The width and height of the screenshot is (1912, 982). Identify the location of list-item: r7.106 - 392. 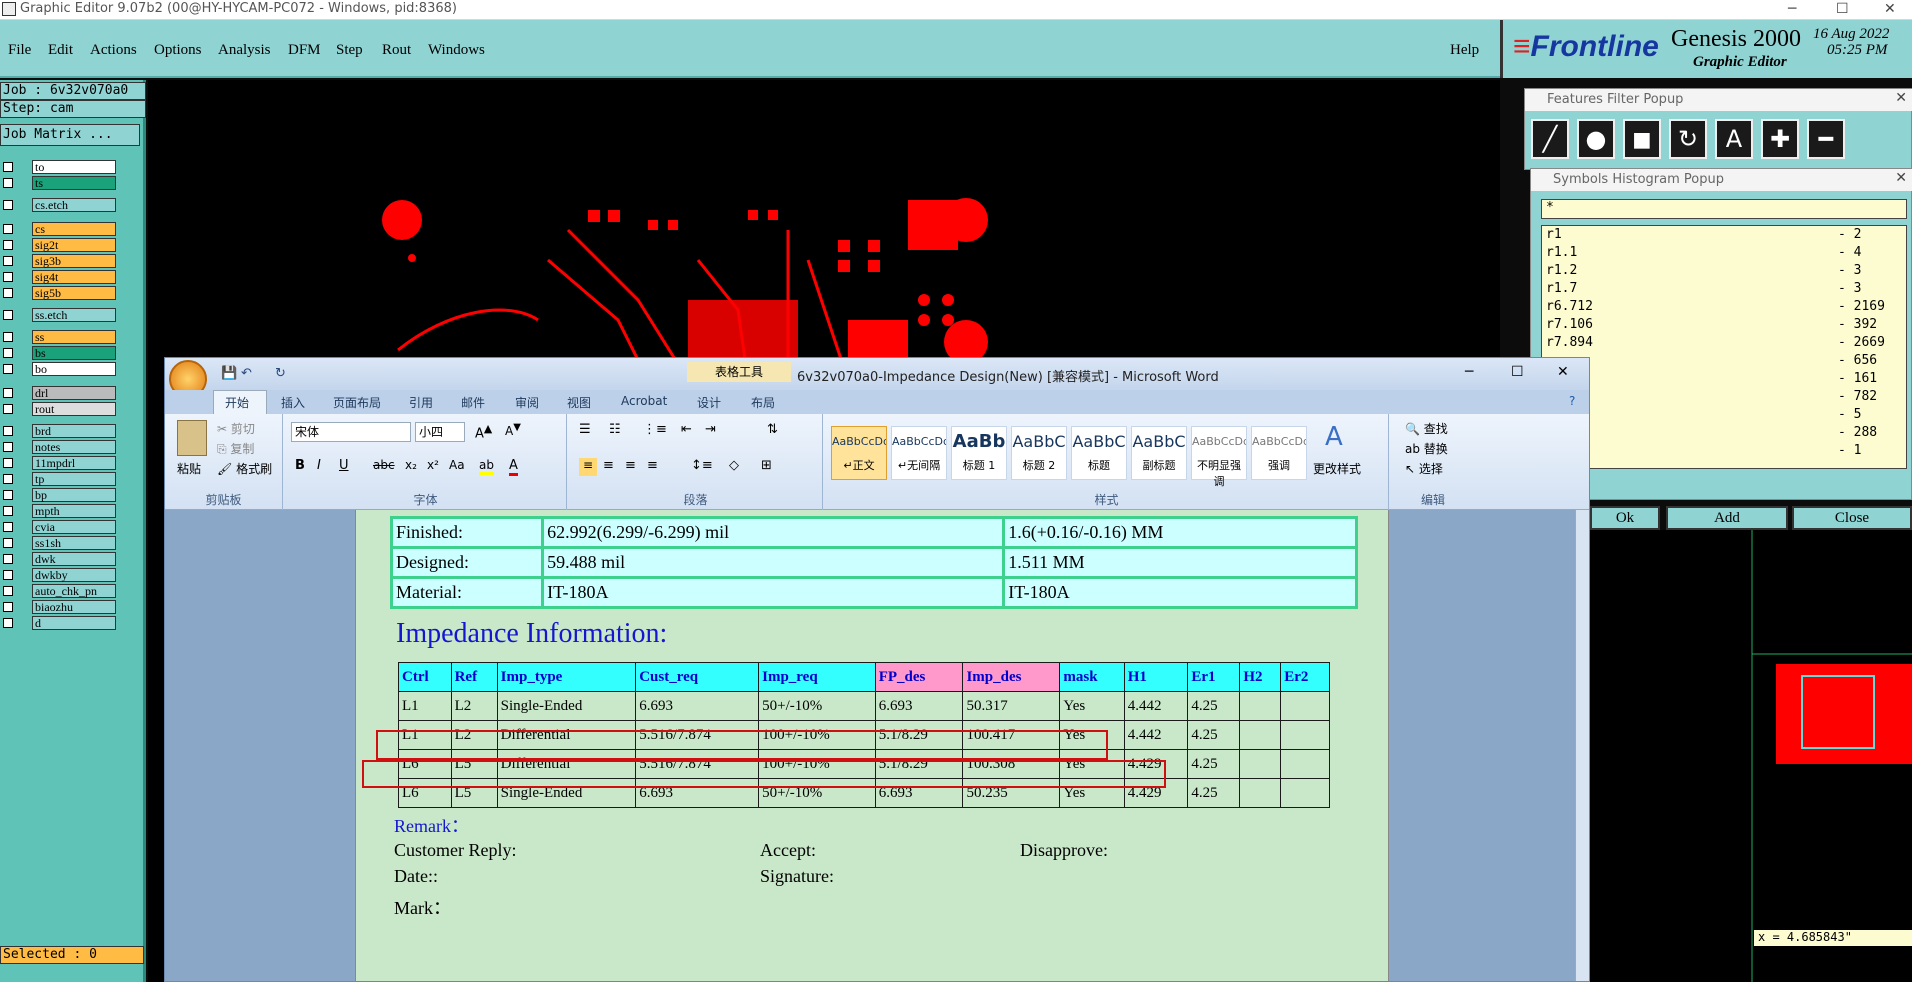
(1724, 325).